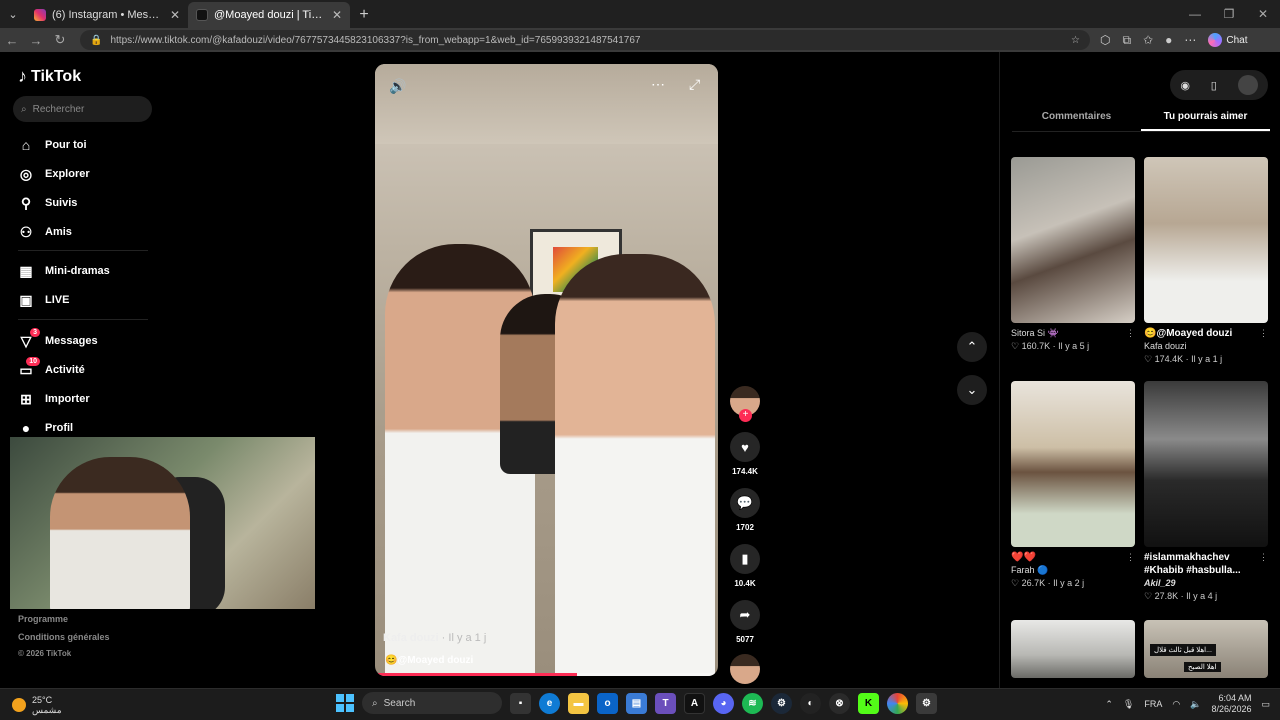 Image resolution: width=1280 pixels, height=720 pixels. Describe the element at coordinates (432, 703) in the screenshot. I see `taskbar-search: ⌕ Search` at that location.